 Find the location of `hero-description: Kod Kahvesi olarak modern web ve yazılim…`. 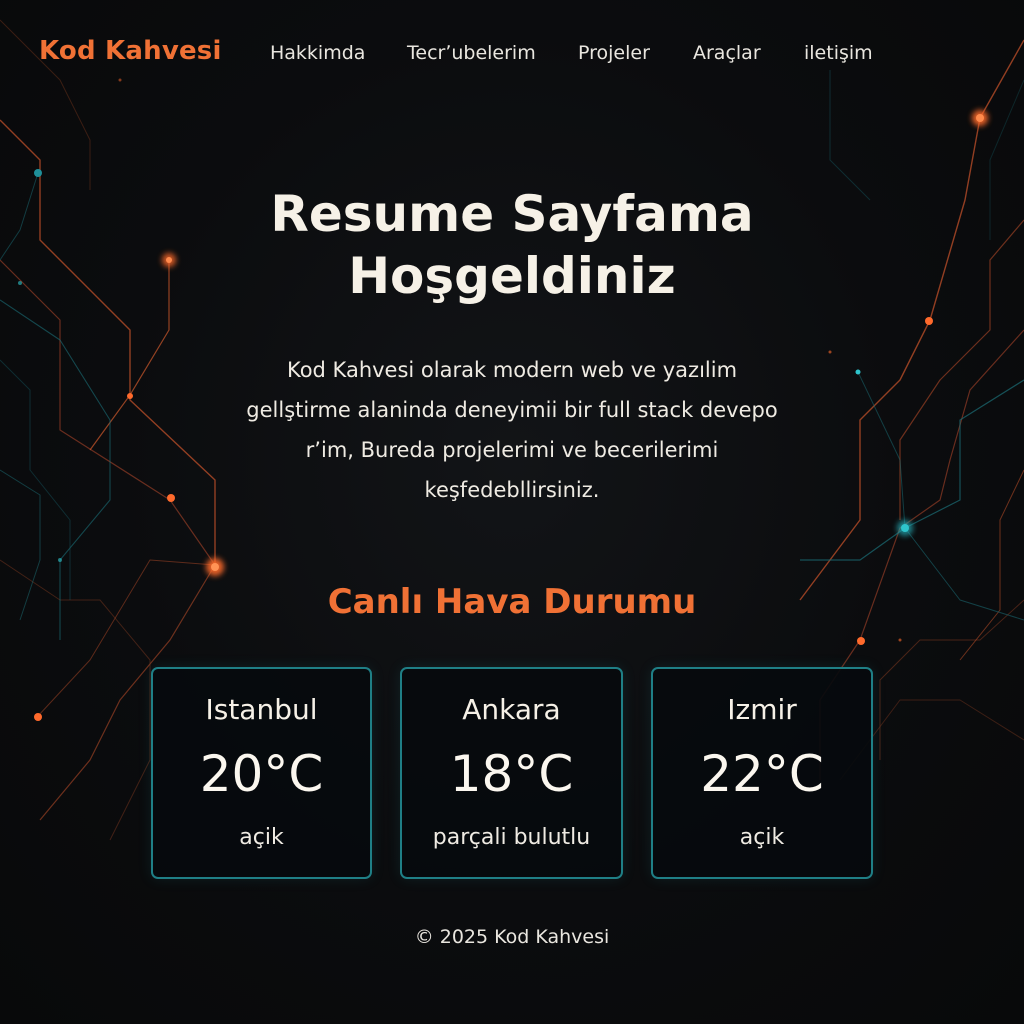

hero-description: Kod Kahvesi olarak modern web ve yazılim… is located at coordinates (512, 430).